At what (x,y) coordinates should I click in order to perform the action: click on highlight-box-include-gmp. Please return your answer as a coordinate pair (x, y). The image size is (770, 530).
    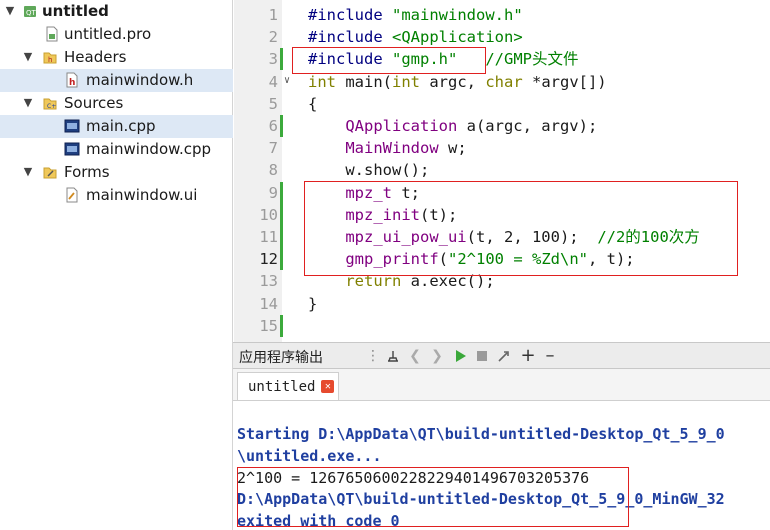
    Looking at the image, I should click on (389, 60).